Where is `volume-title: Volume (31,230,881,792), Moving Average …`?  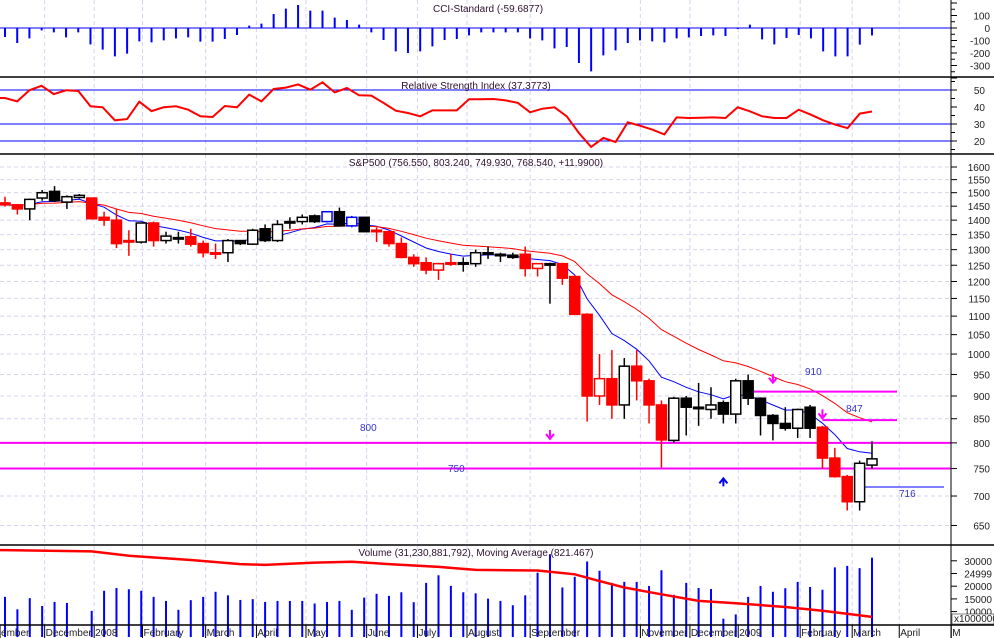
volume-title: Volume (31,230,881,792), Moving Average … is located at coordinates (476, 553).